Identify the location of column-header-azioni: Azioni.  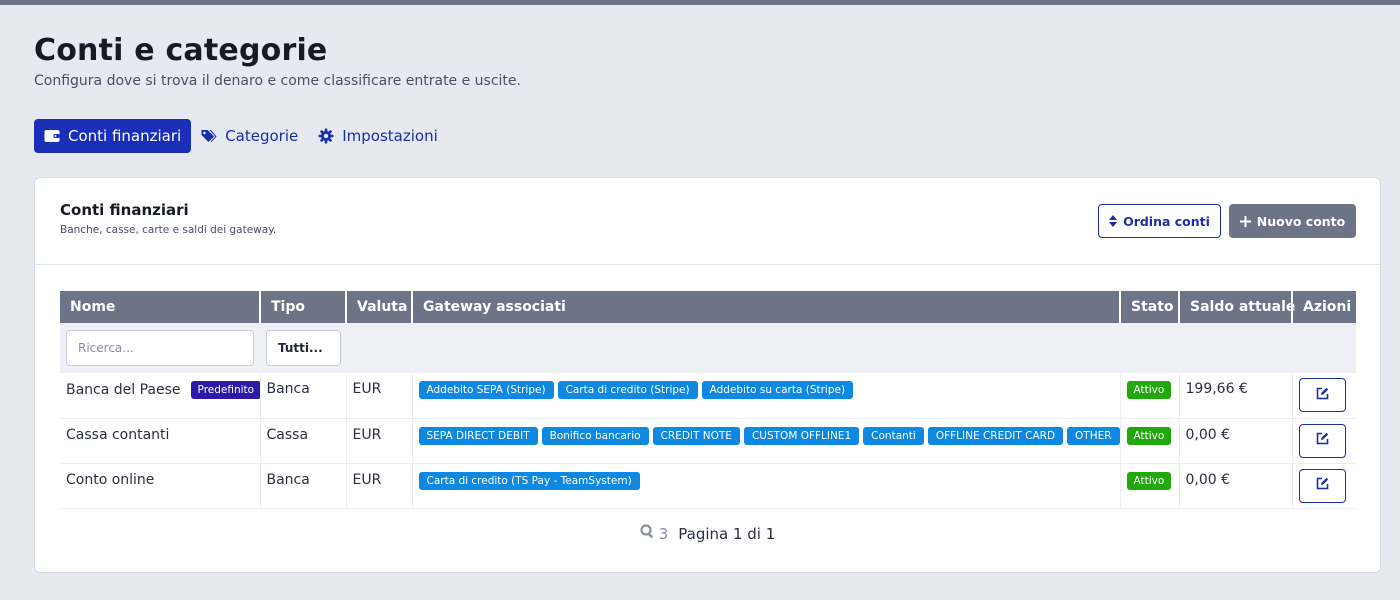
(1324, 307).